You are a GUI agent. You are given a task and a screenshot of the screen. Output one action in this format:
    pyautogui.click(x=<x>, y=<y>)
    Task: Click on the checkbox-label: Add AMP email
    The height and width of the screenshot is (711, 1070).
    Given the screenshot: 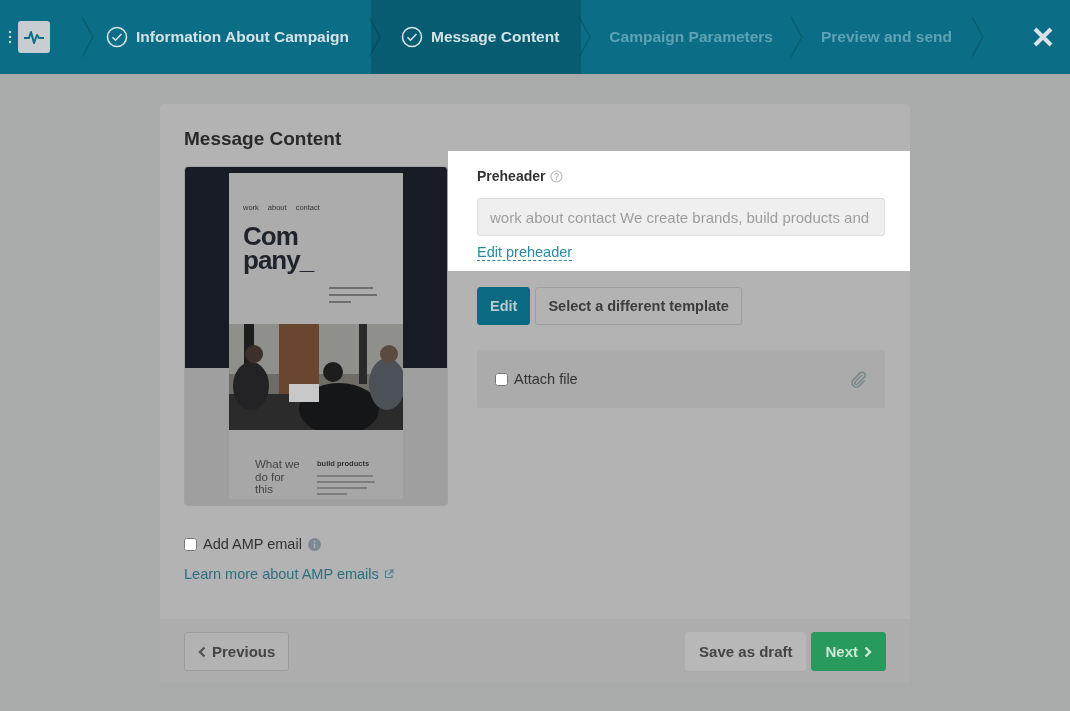 What is the action you would take?
    pyautogui.click(x=252, y=544)
    